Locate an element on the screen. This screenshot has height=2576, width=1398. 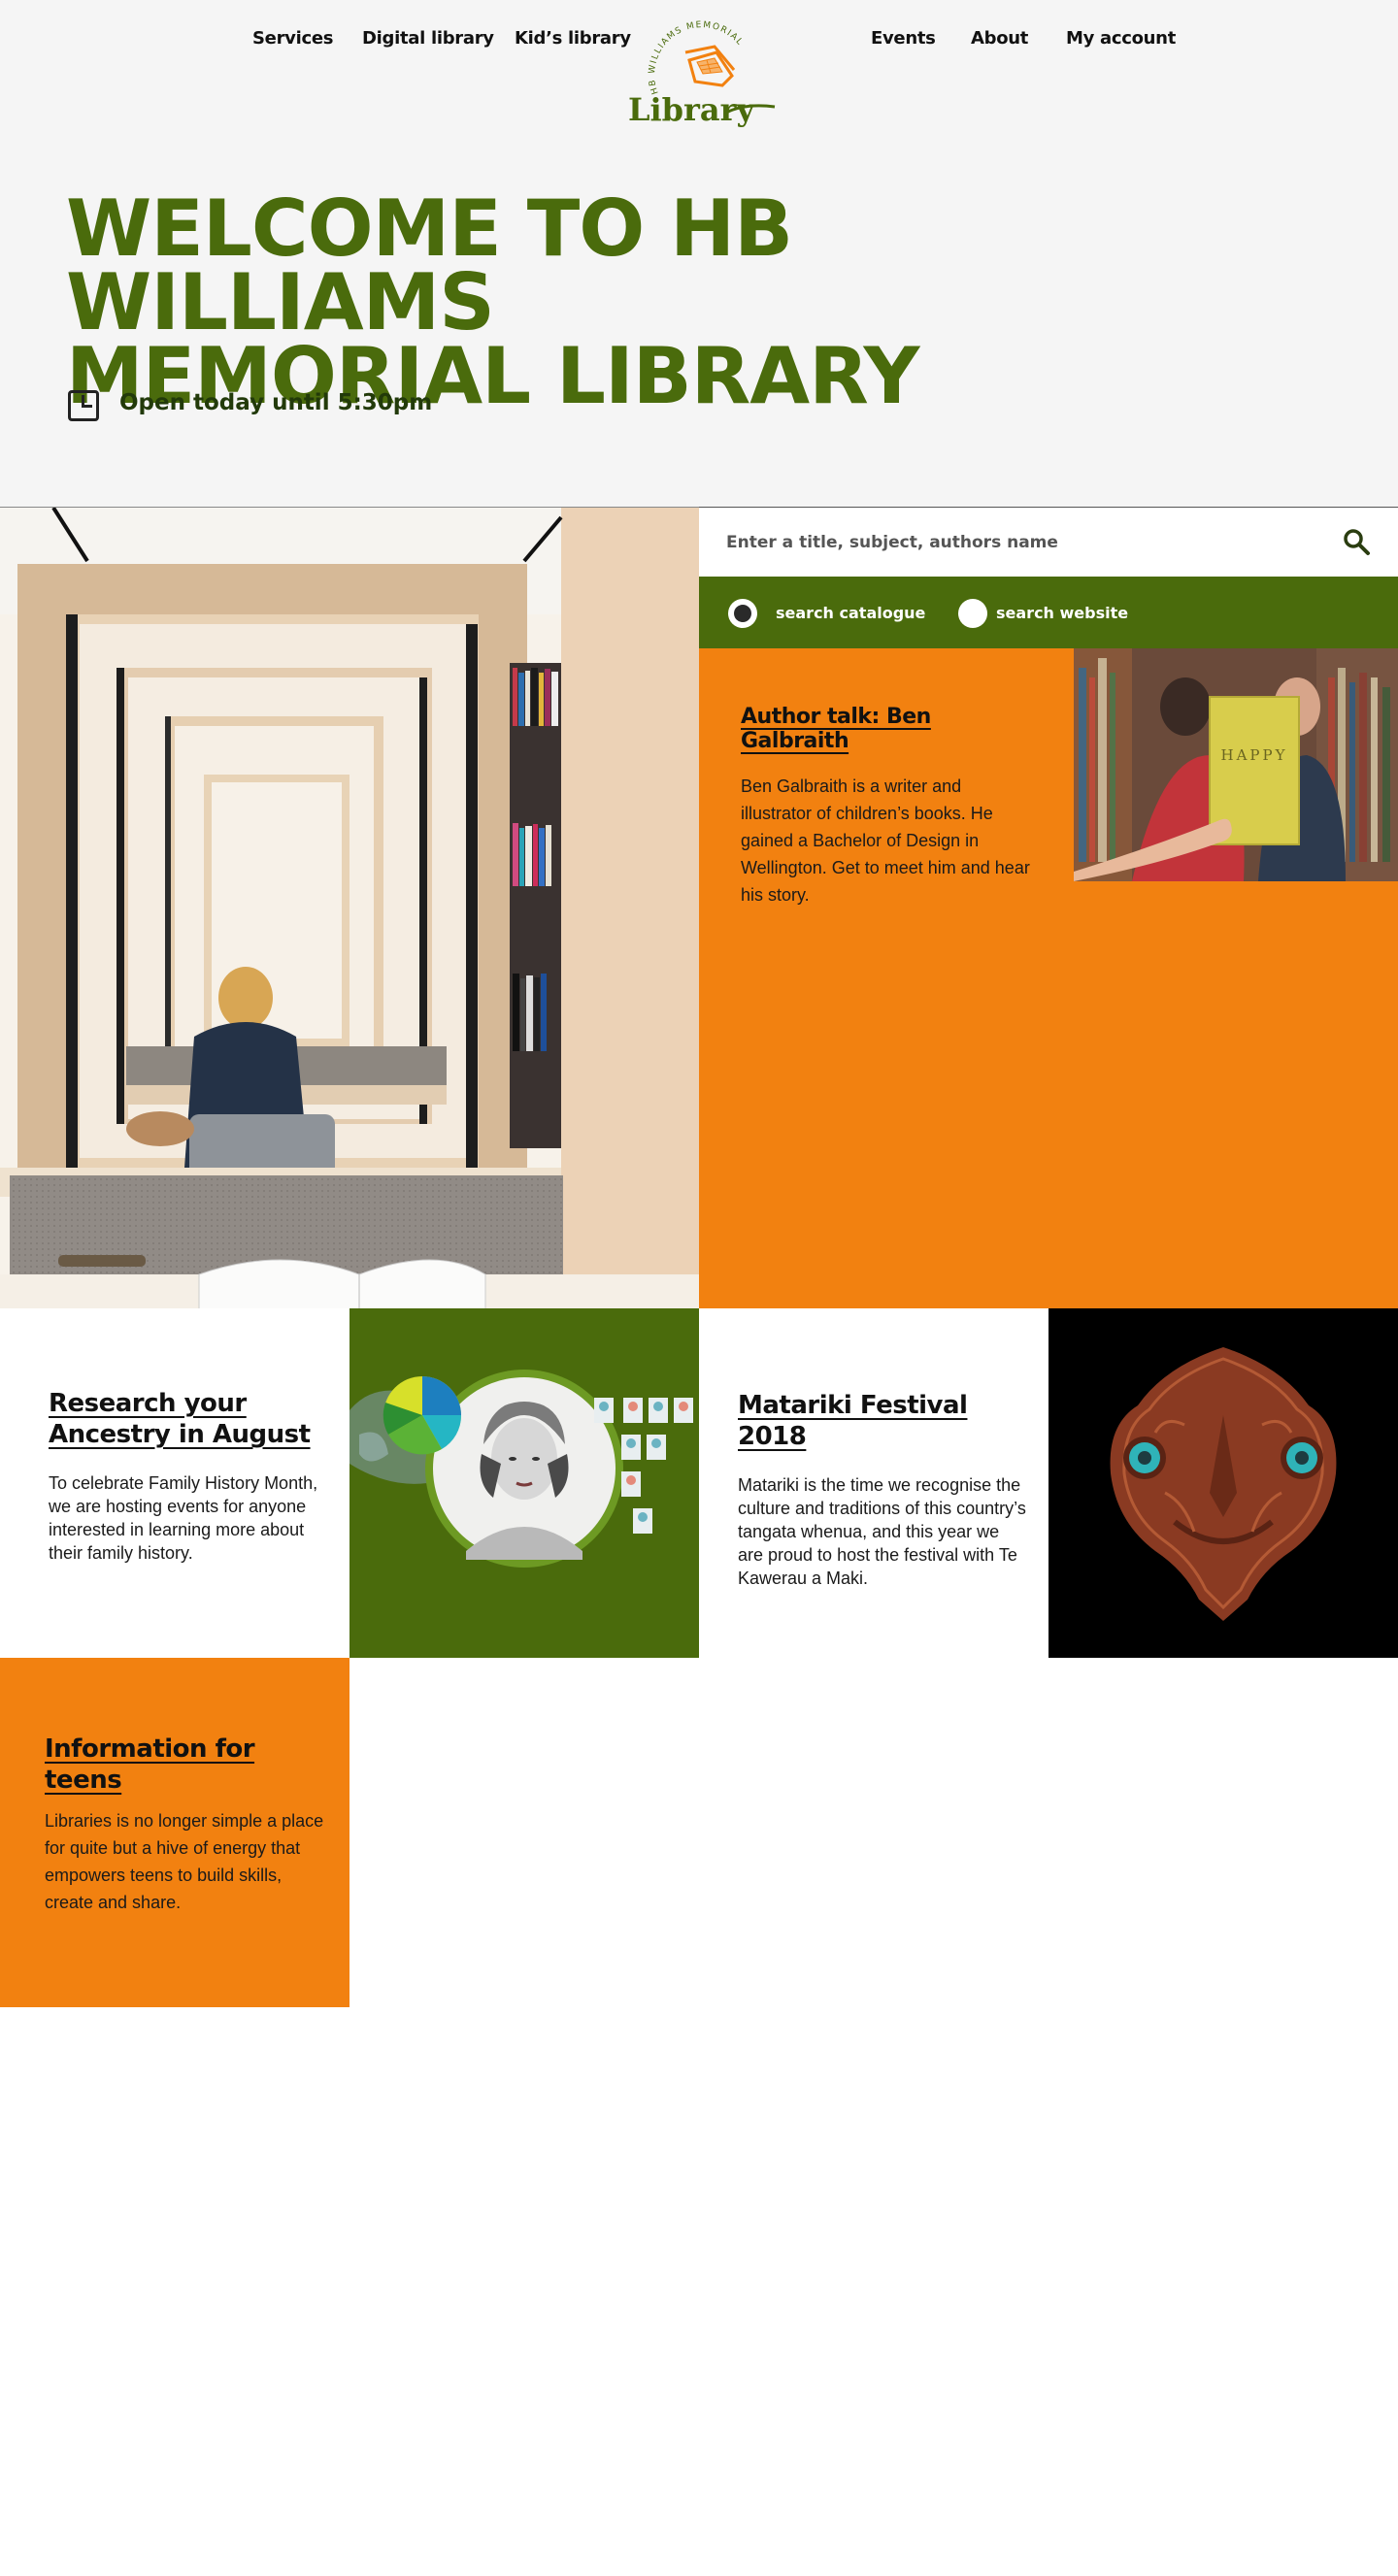
library-logo: HB WILLIAMS MEMORIAL Library is located at coordinates (699, 76).